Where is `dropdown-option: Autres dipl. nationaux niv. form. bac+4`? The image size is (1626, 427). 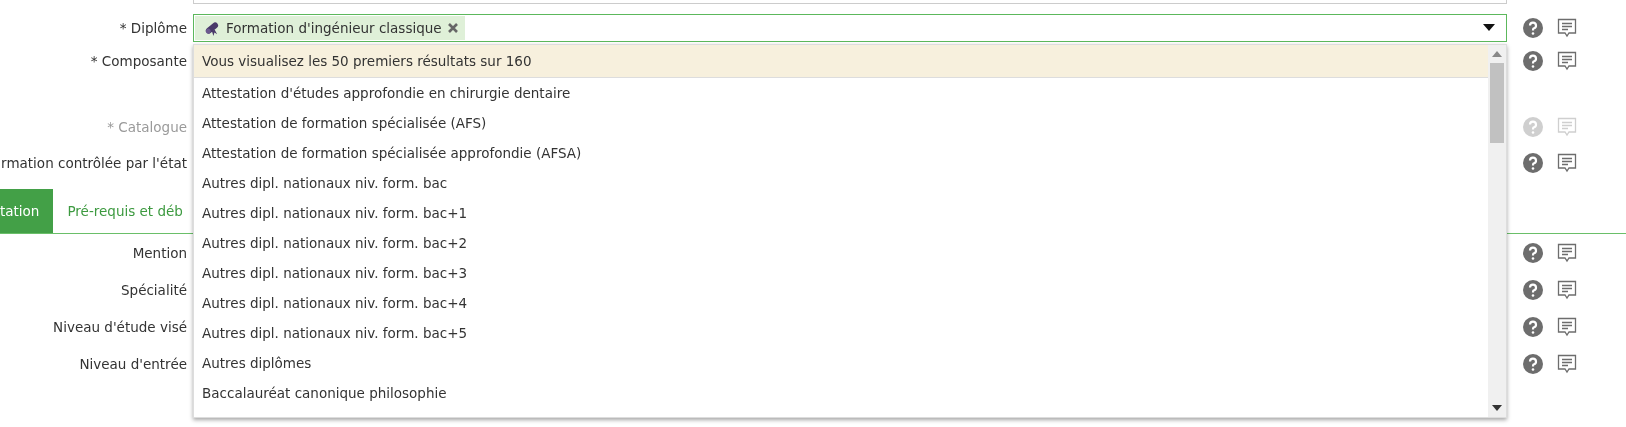 dropdown-option: Autres dipl. nationaux niv. form. bac+4 is located at coordinates (841, 303).